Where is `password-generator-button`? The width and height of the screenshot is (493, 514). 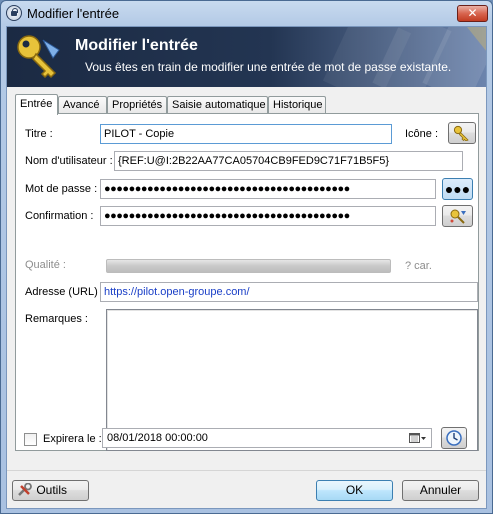 password-generator-button is located at coordinates (457, 216).